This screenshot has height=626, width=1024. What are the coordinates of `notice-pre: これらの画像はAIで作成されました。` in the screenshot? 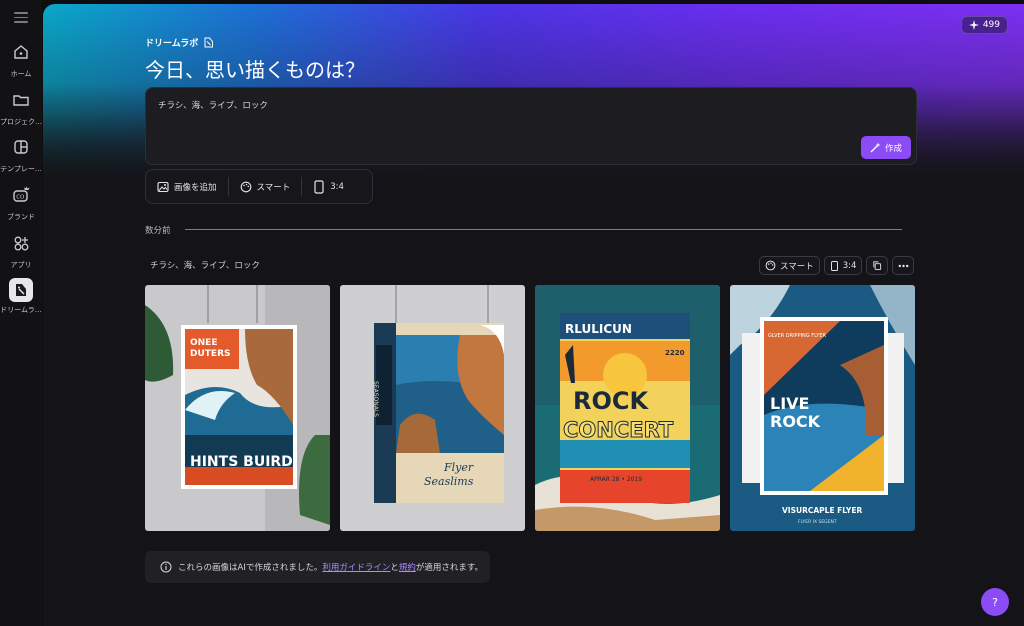 It's located at (250, 568).